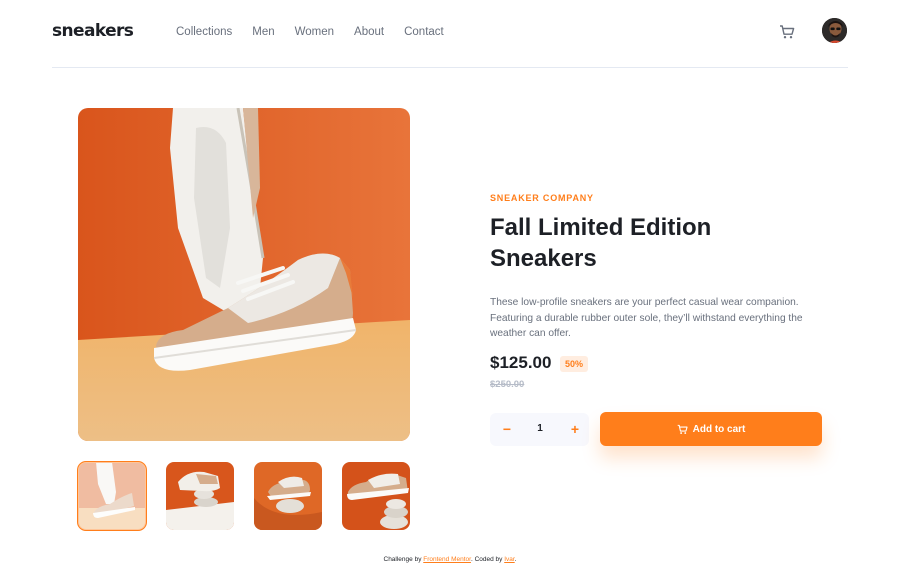 This screenshot has width=900, height=571. Describe the element at coordinates (682, 429) in the screenshot. I see `add-to-cart-cart-icon` at that location.